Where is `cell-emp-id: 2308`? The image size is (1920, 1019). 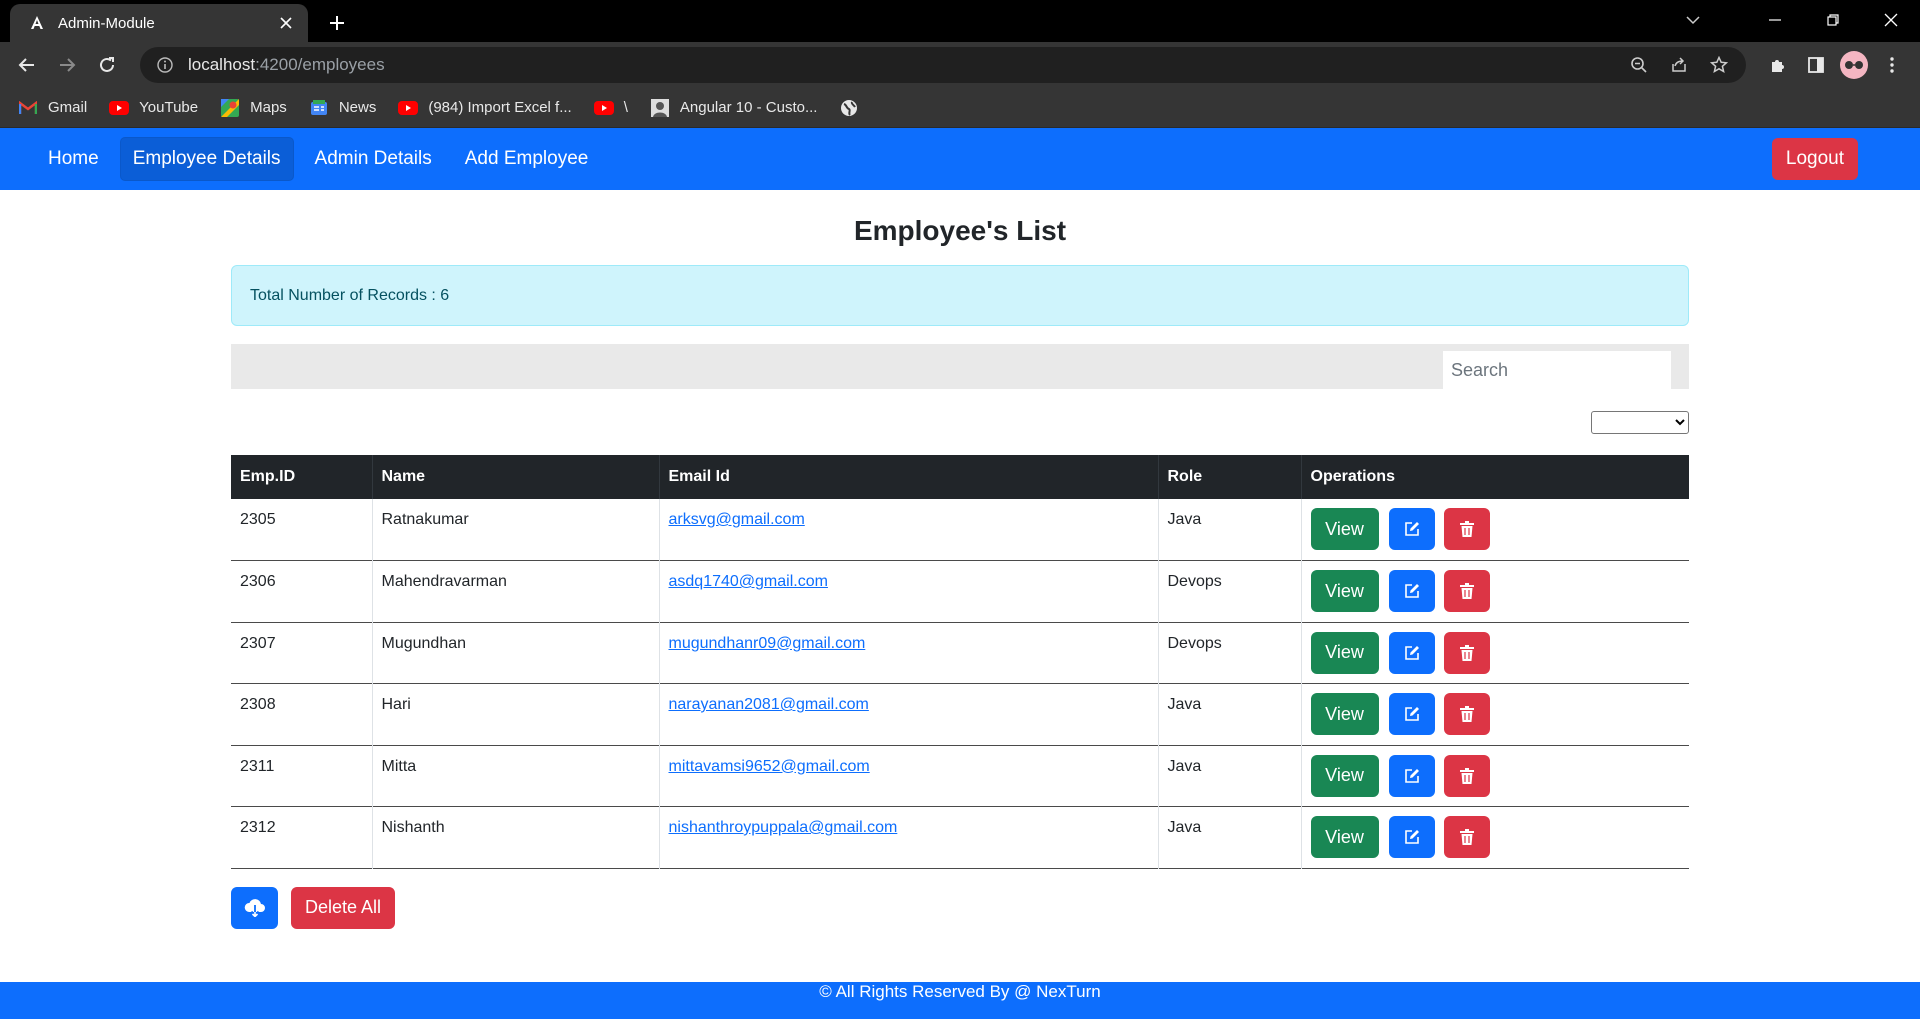 cell-emp-id: 2308 is located at coordinates (302, 714).